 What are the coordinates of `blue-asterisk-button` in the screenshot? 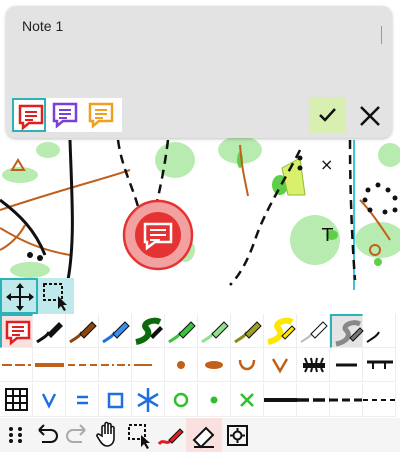 It's located at (148, 400).